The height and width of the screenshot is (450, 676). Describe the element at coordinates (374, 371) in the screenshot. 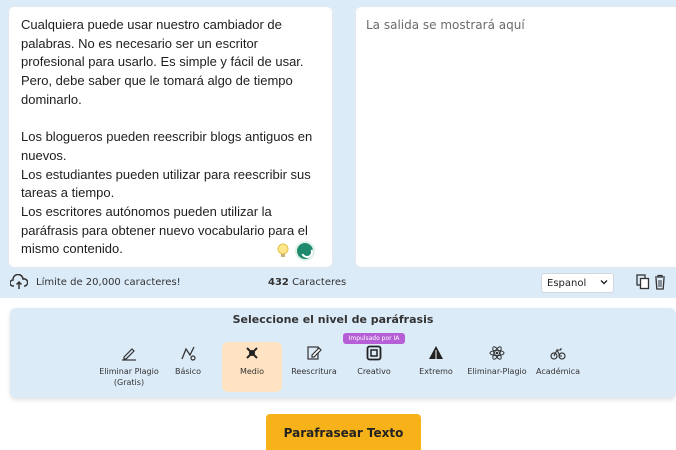

I see `mode-label: Creativo` at that location.